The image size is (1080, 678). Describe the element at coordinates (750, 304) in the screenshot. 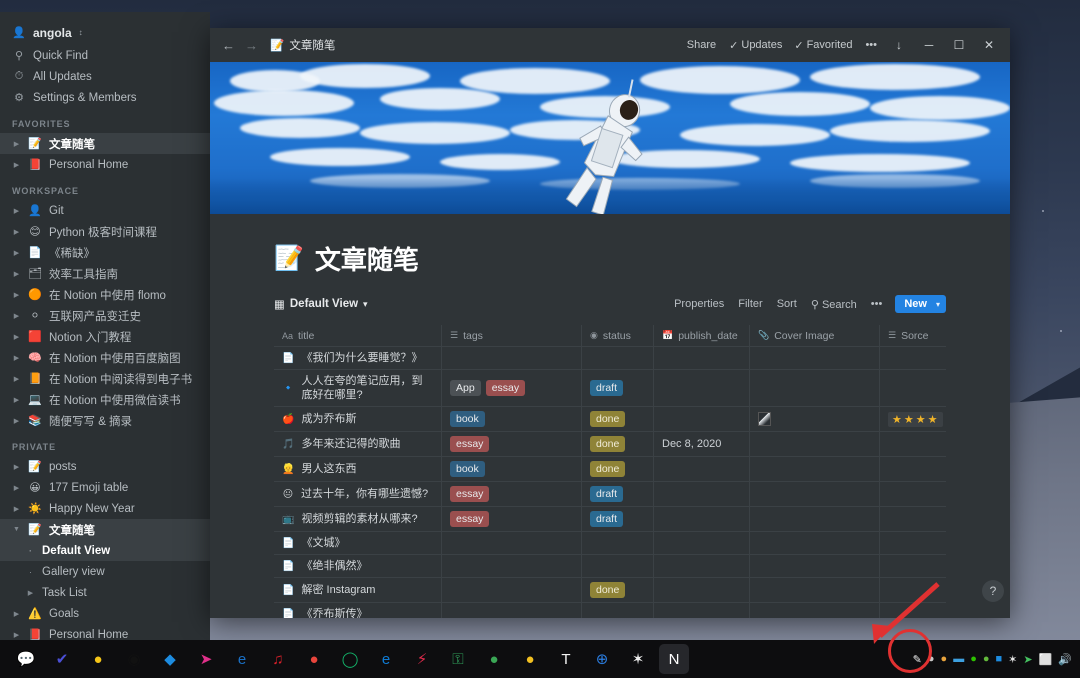

I see `filter-button: Filter` at that location.